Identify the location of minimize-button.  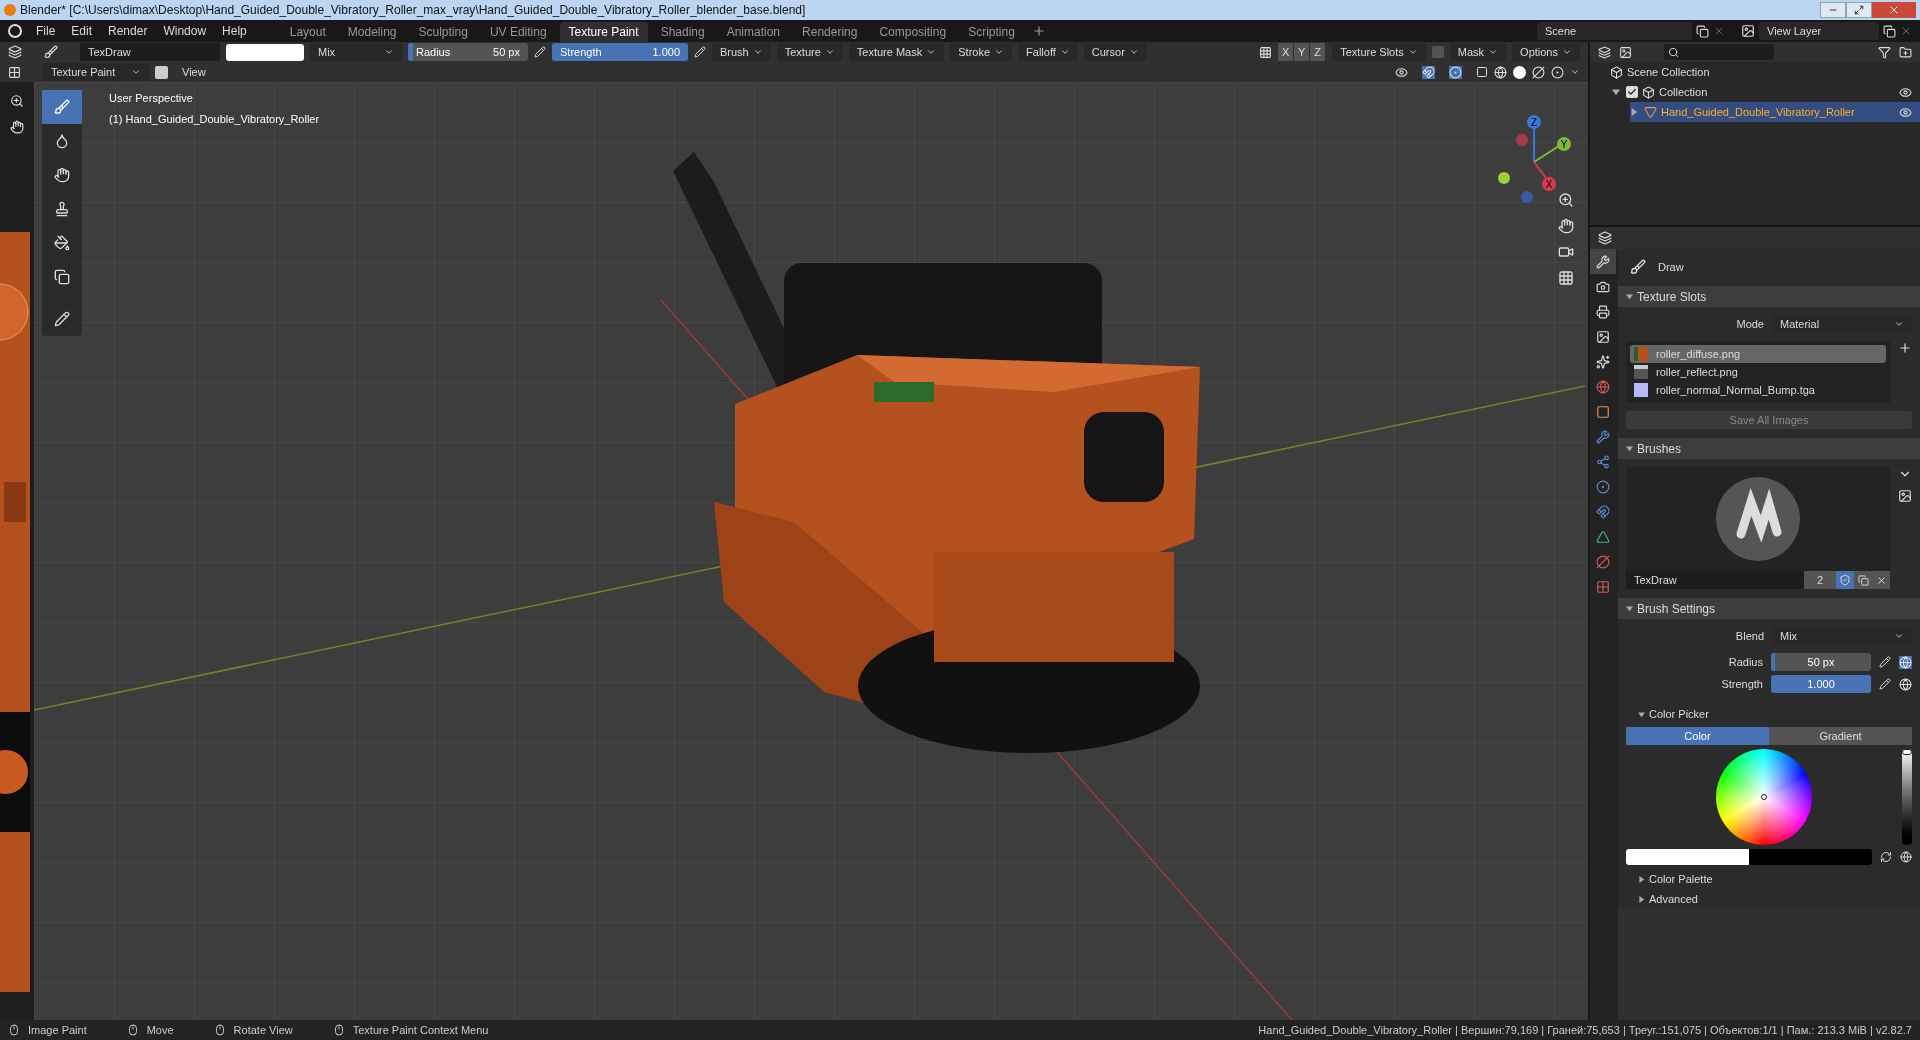
(1833, 10).